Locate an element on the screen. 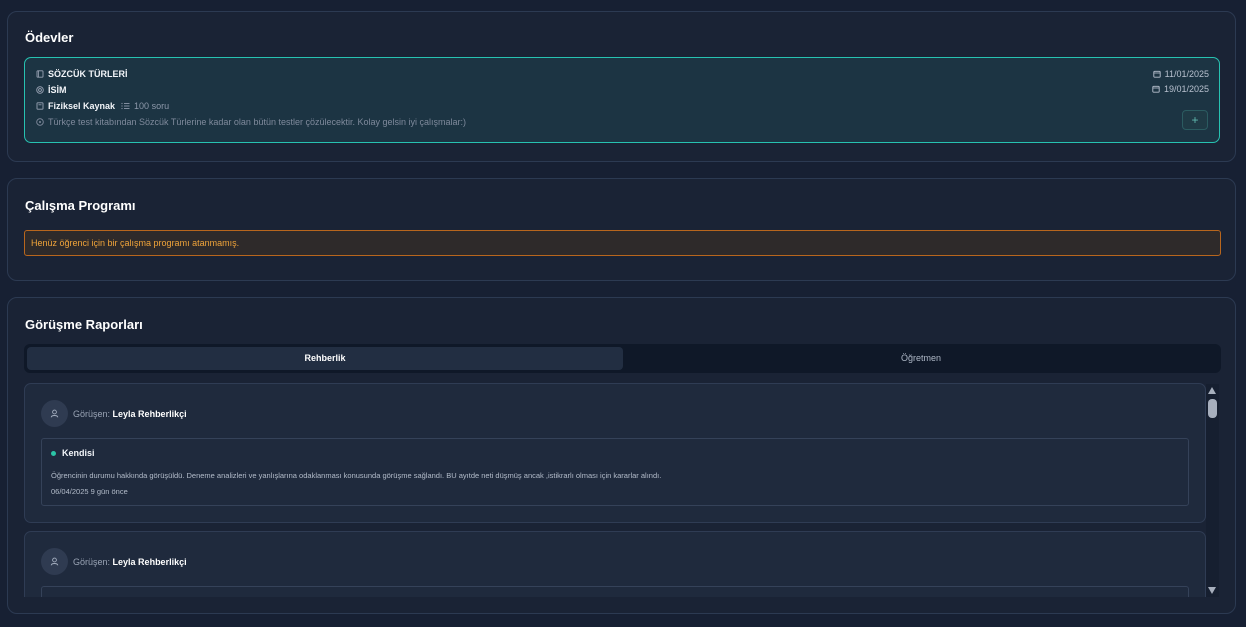  assignment-question-count: 100 soru is located at coordinates (152, 106).